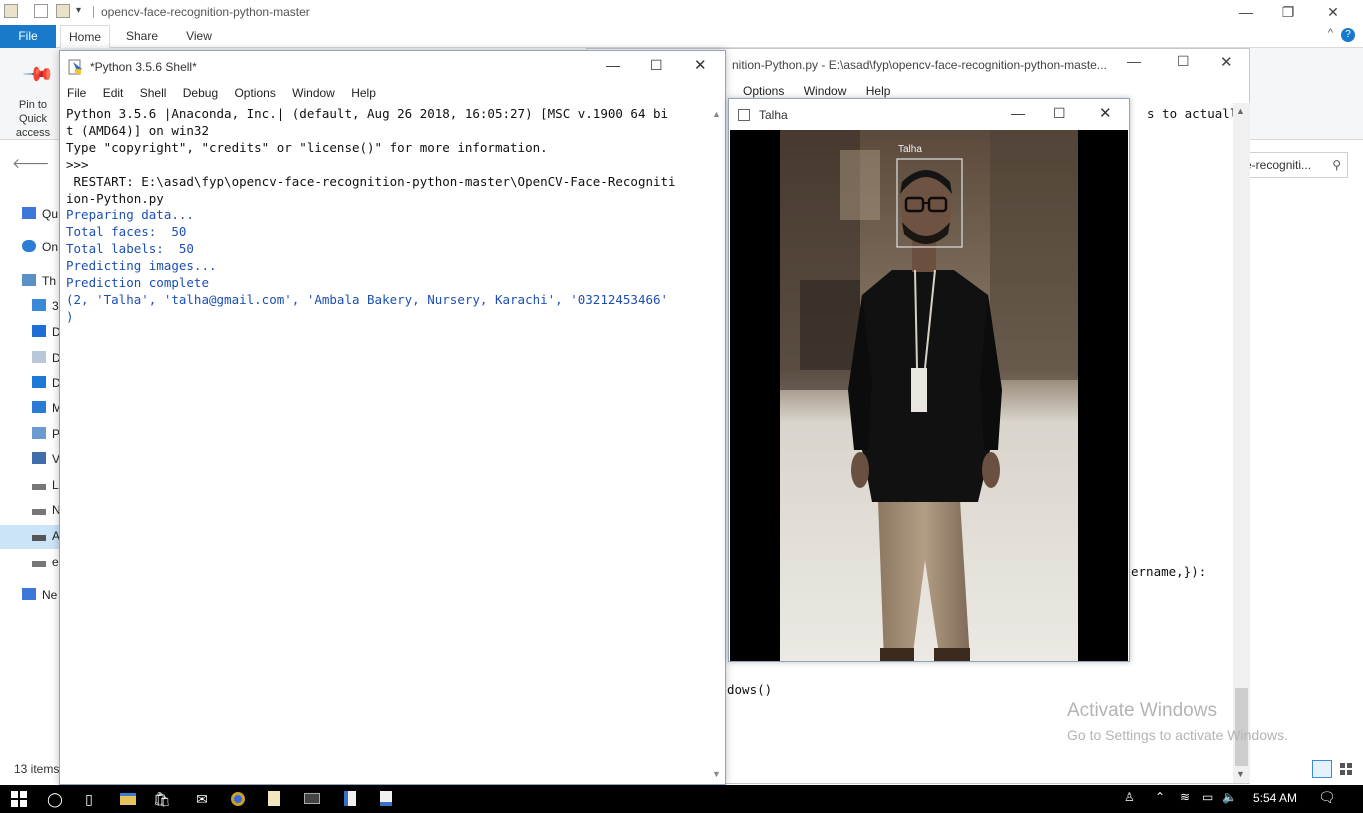 The width and height of the screenshot is (1363, 813). What do you see at coordinates (929, 395) in the screenshot?
I see `person-photo` at bounding box center [929, 395].